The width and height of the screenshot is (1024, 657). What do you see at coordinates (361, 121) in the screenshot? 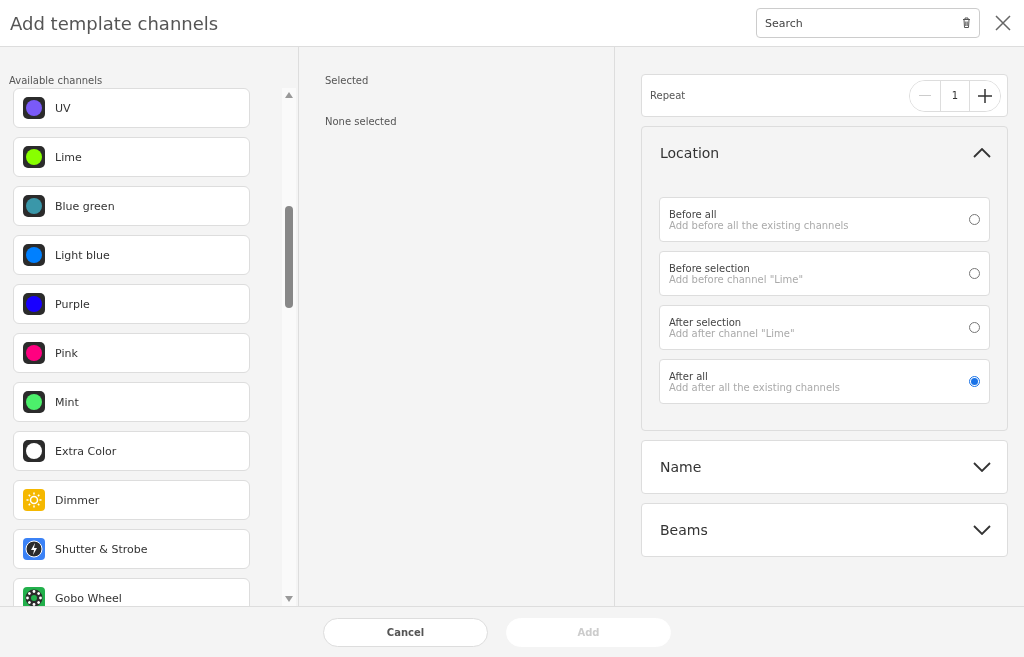
I see `empty-message: None selected` at bounding box center [361, 121].